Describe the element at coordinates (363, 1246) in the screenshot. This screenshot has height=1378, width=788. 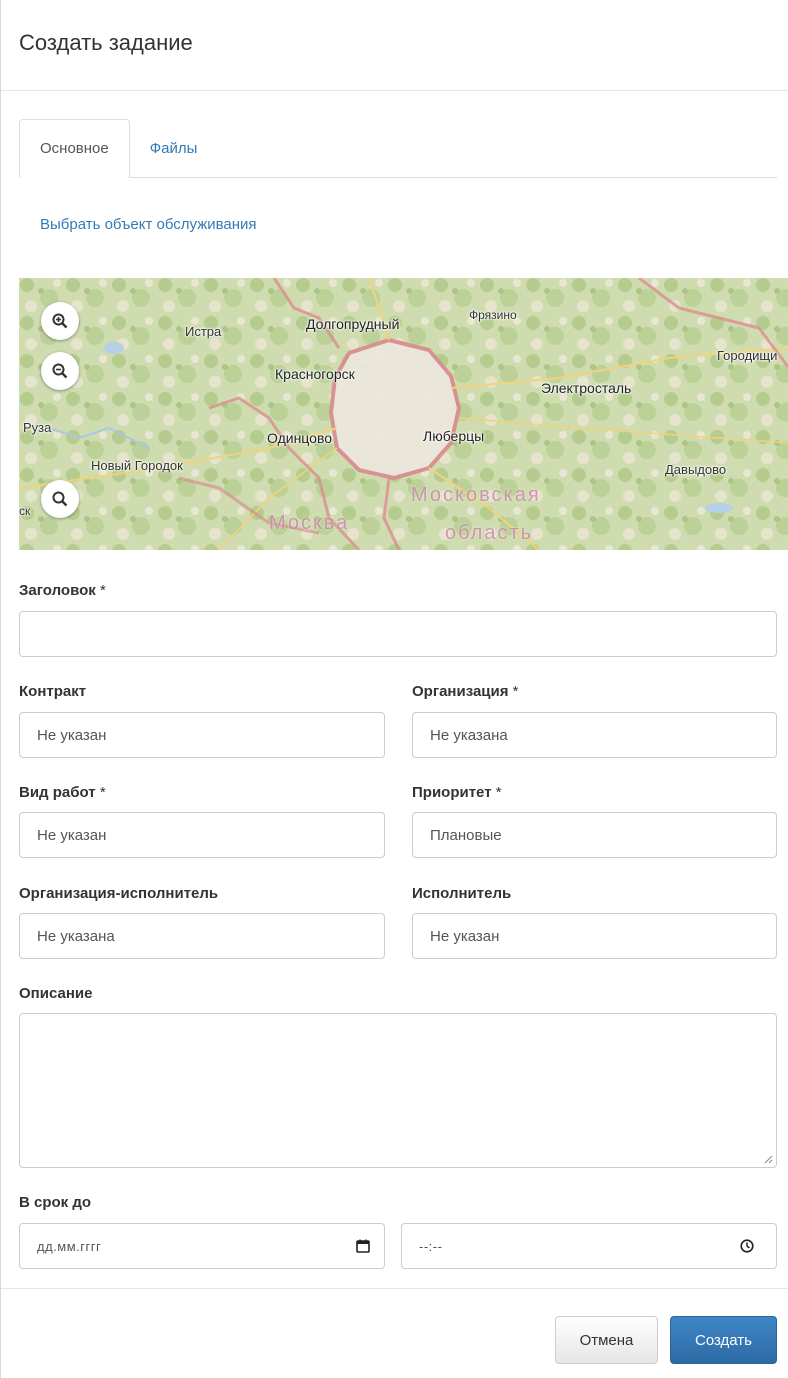
I see `calendar-icon` at that location.